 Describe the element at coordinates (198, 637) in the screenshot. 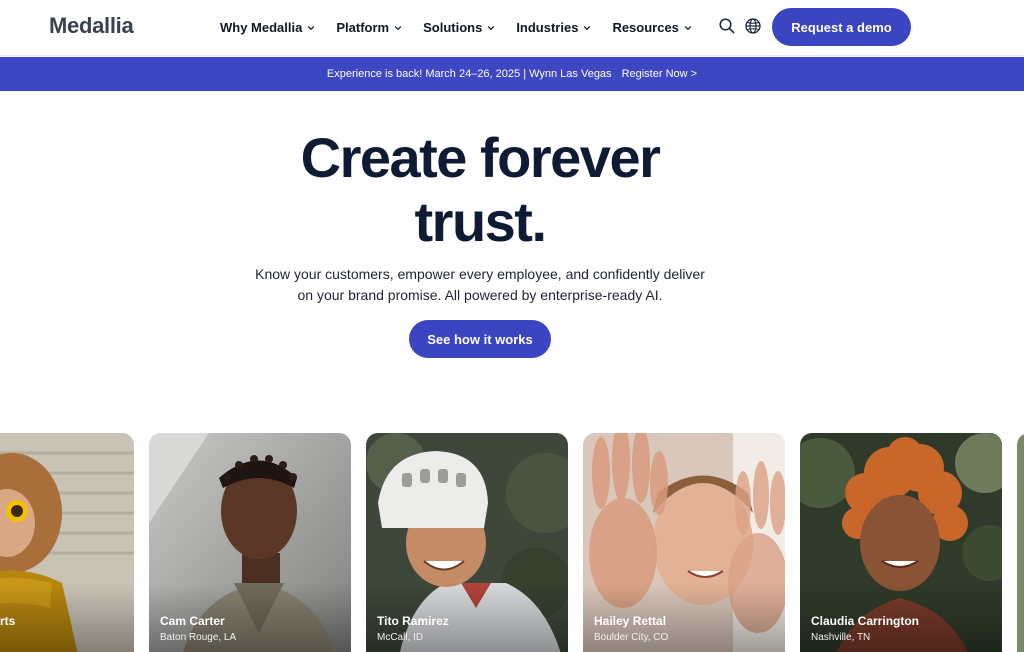

I see `card-location: Baton Rouge, LA` at that location.